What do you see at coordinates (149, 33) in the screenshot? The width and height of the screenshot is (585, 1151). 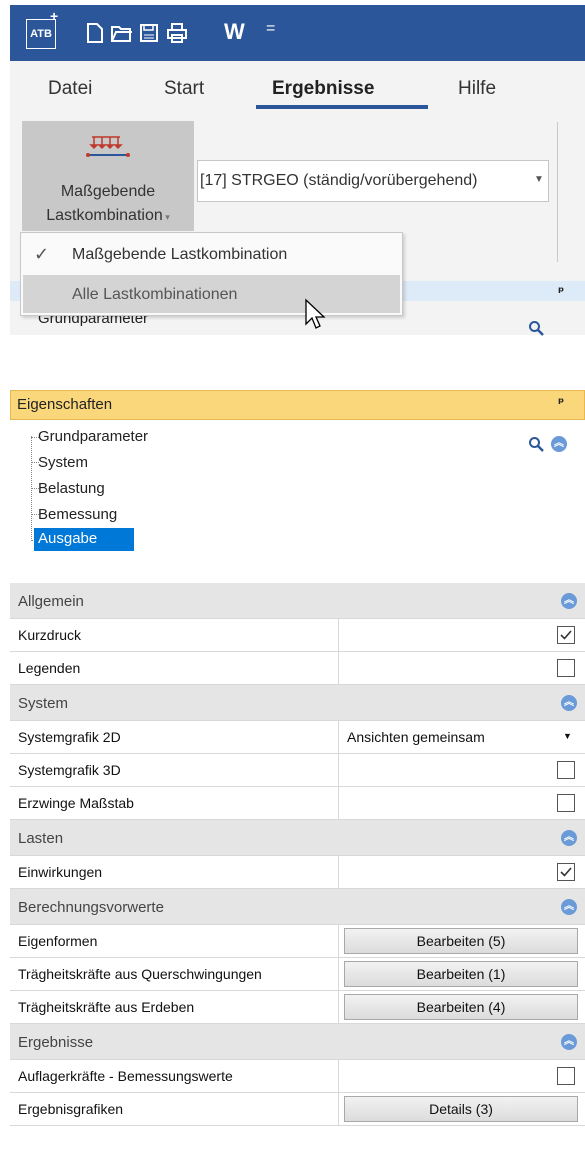 I see `save-icon` at bounding box center [149, 33].